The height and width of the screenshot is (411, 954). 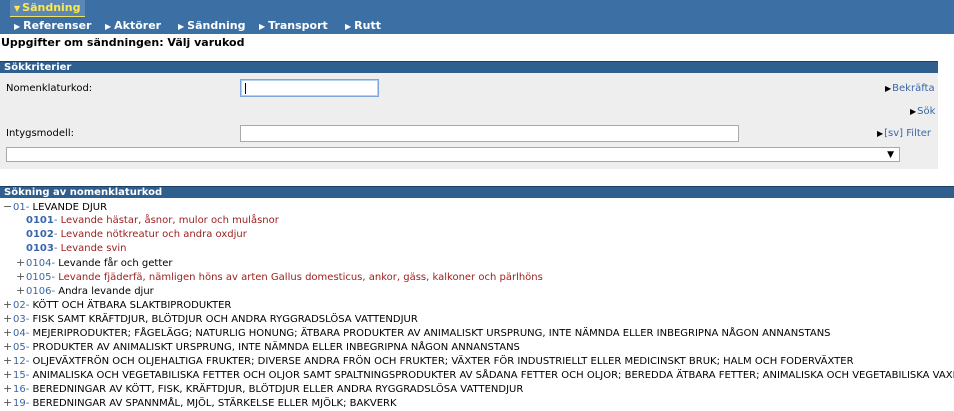 I want to click on nav-item-transport: ▶ Transport, so click(x=293, y=25).